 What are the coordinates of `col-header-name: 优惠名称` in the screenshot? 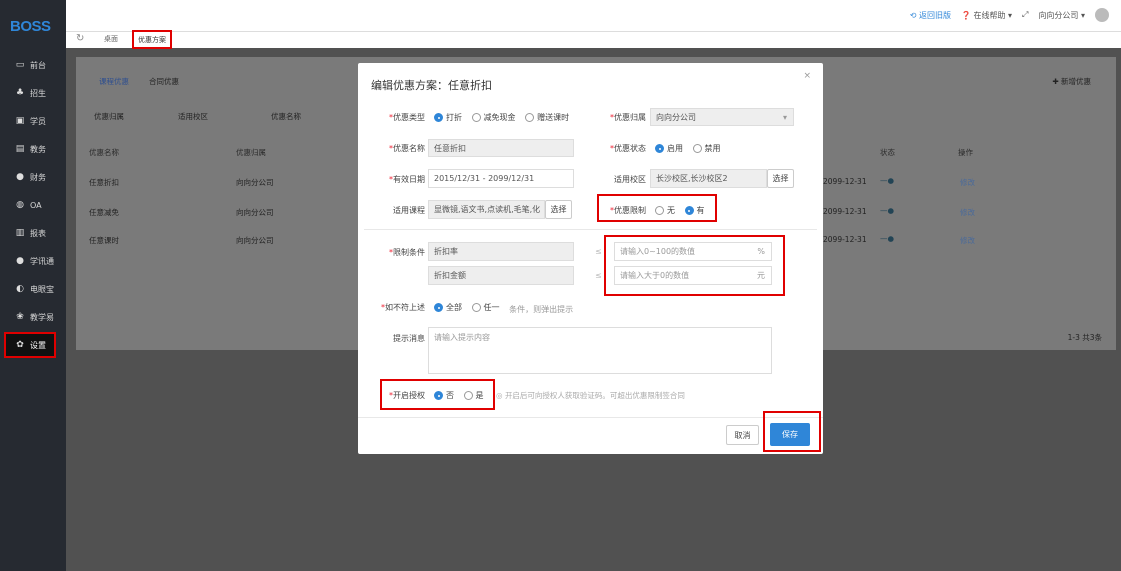 It's located at (104, 152).